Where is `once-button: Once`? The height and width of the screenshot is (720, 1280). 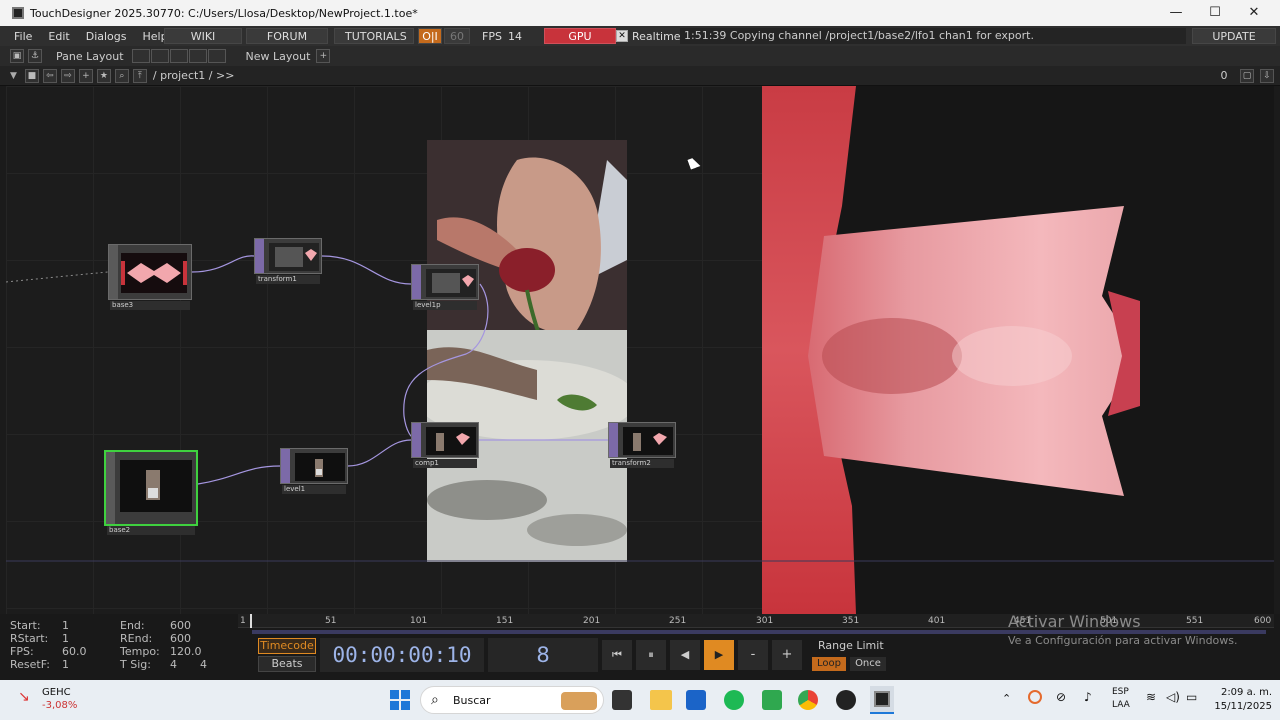
once-button: Once is located at coordinates (868, 664).